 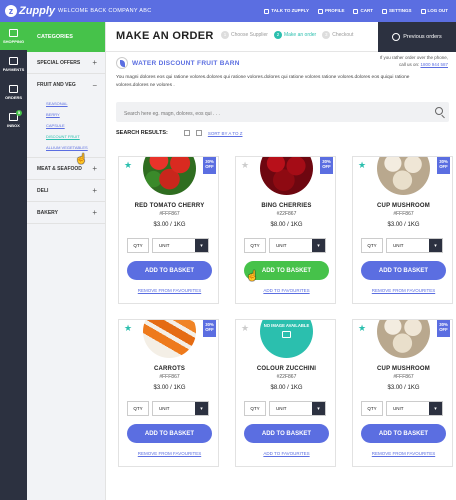 I want to click on previous-orders-button: Previous orders, so click(x=417, y=37).